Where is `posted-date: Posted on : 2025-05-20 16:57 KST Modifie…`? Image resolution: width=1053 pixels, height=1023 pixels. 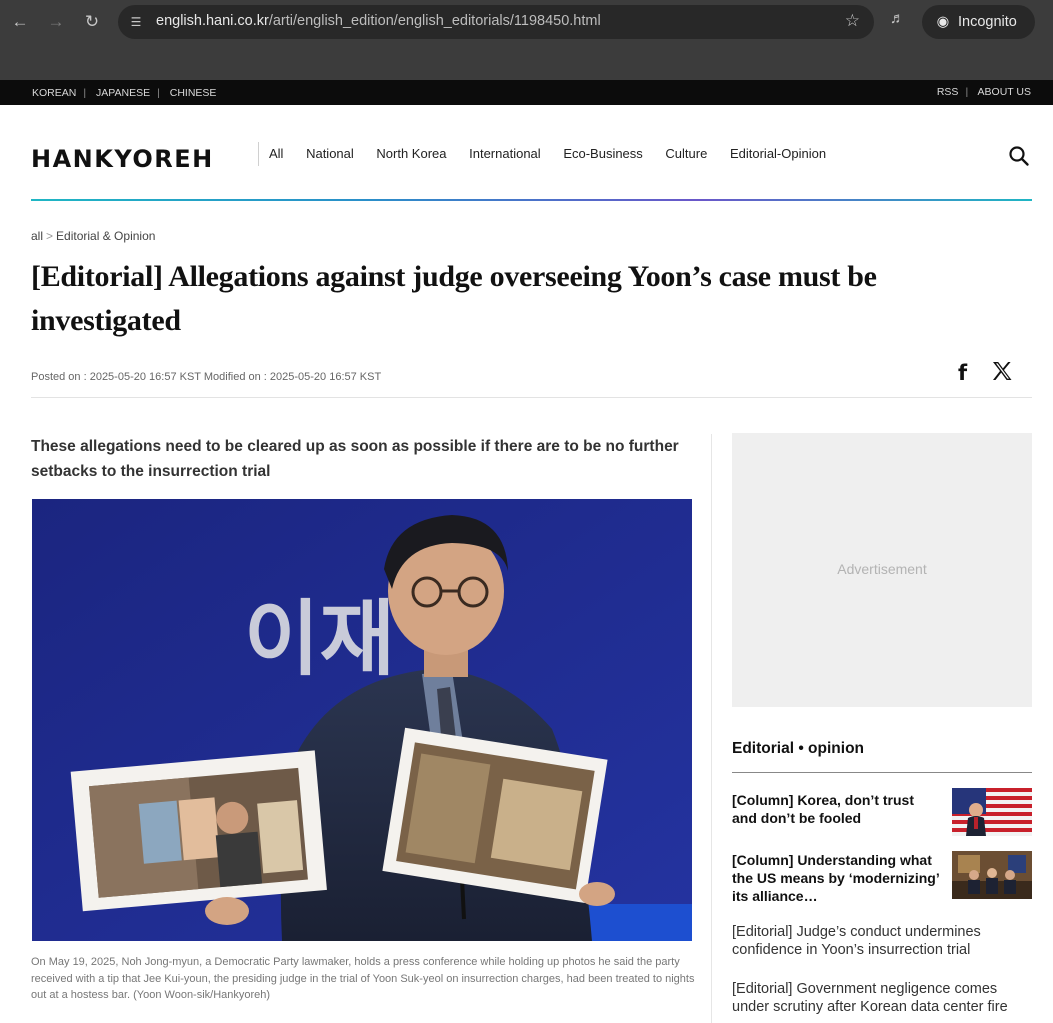
posted-date: Posted on : 2025-05-20 16:57 KST Modifie… is located at coordinates (206, 377).